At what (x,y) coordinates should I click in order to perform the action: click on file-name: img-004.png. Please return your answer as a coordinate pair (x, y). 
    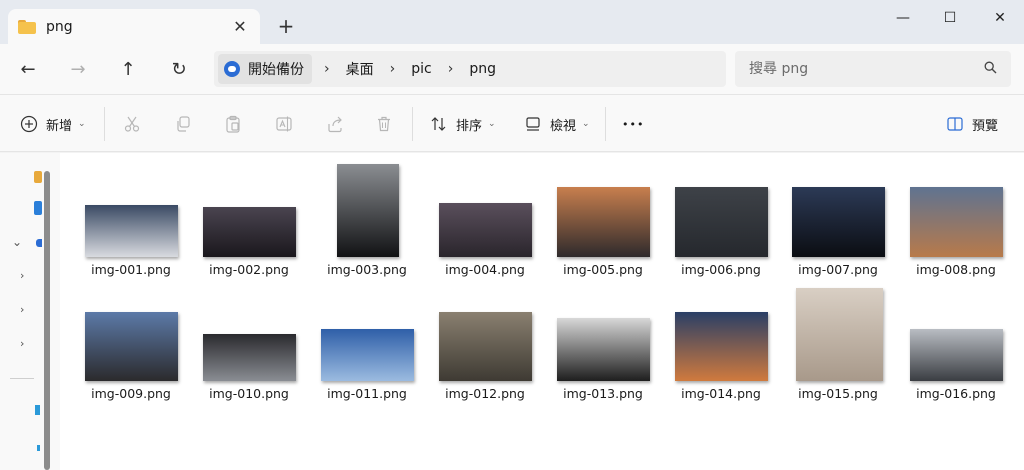
    Looking at the image, I should click on (485, 269).